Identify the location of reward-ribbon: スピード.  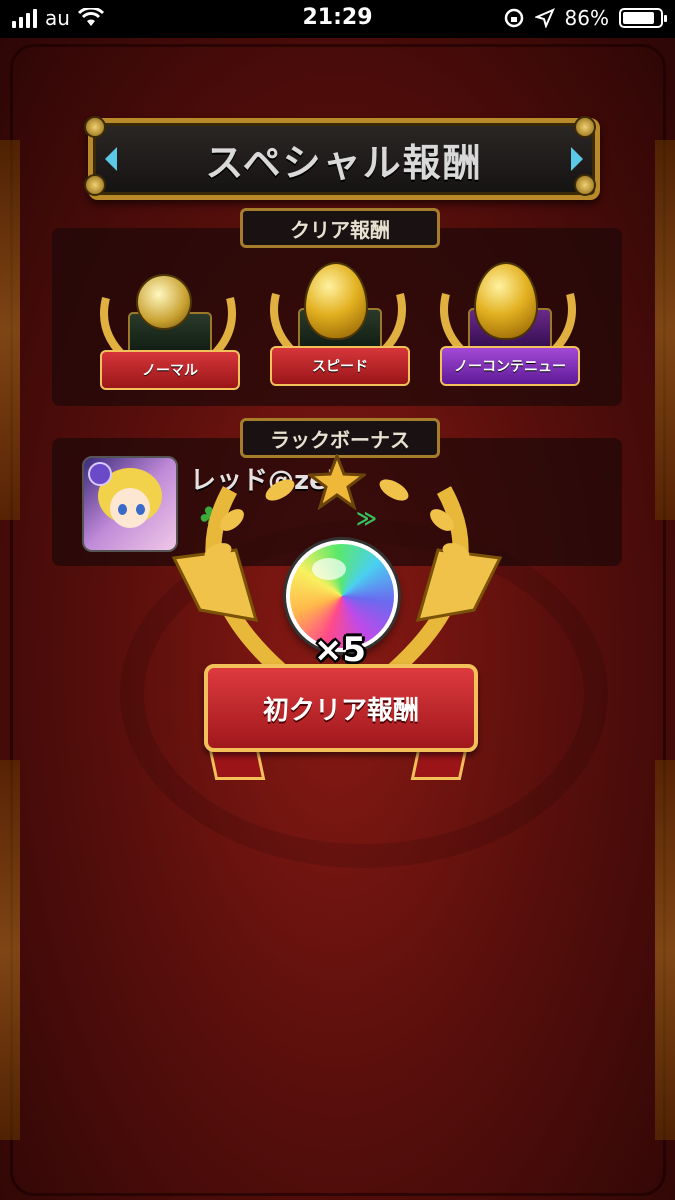
(340, 366).